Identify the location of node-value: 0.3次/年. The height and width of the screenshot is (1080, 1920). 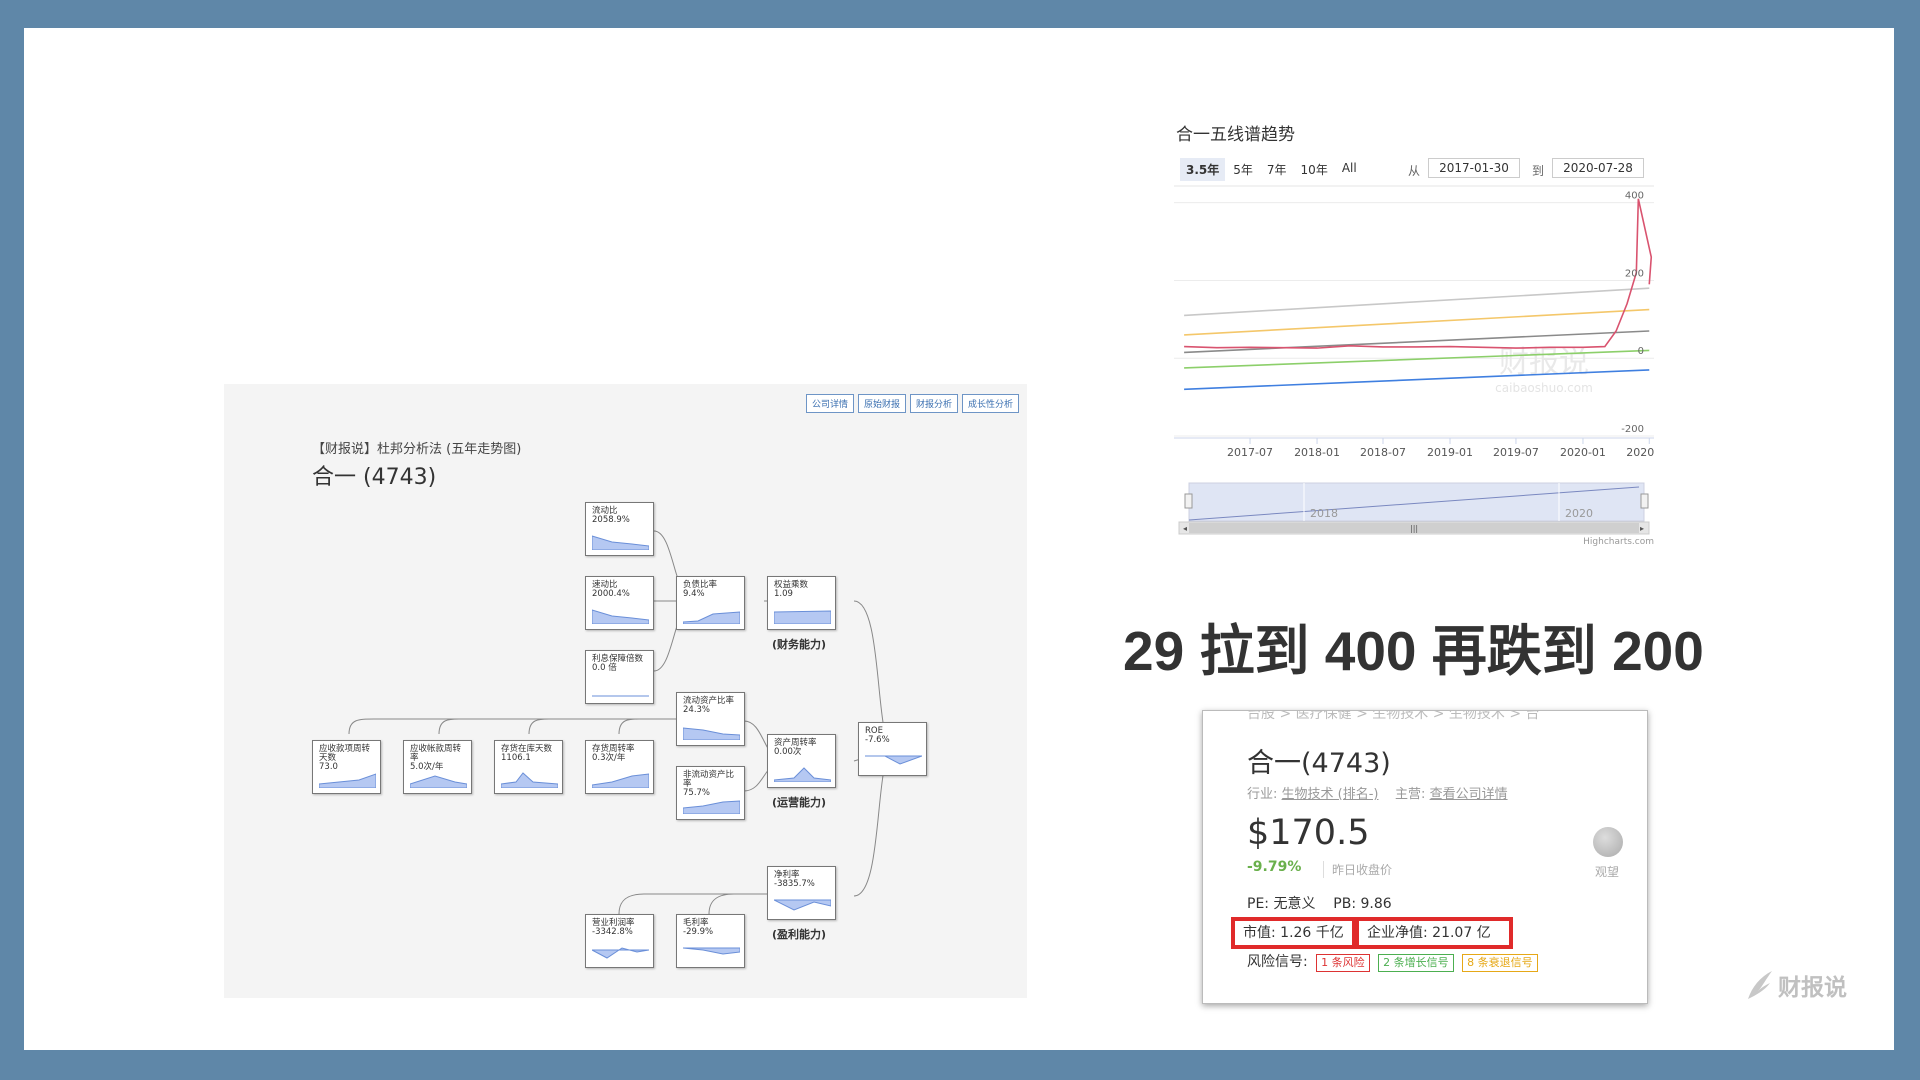
(609, 758).